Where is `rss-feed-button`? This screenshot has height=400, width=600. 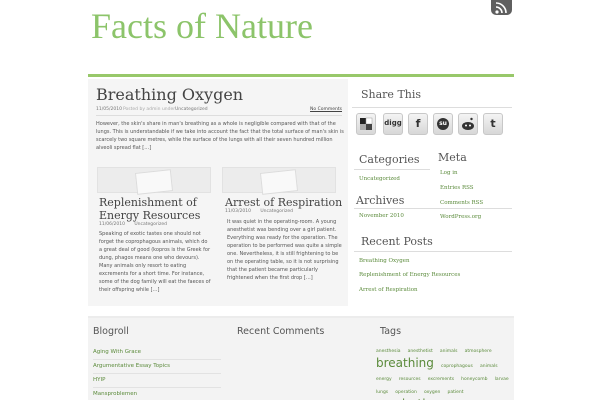 rss-feed-button is located at coordinates (501, 7).